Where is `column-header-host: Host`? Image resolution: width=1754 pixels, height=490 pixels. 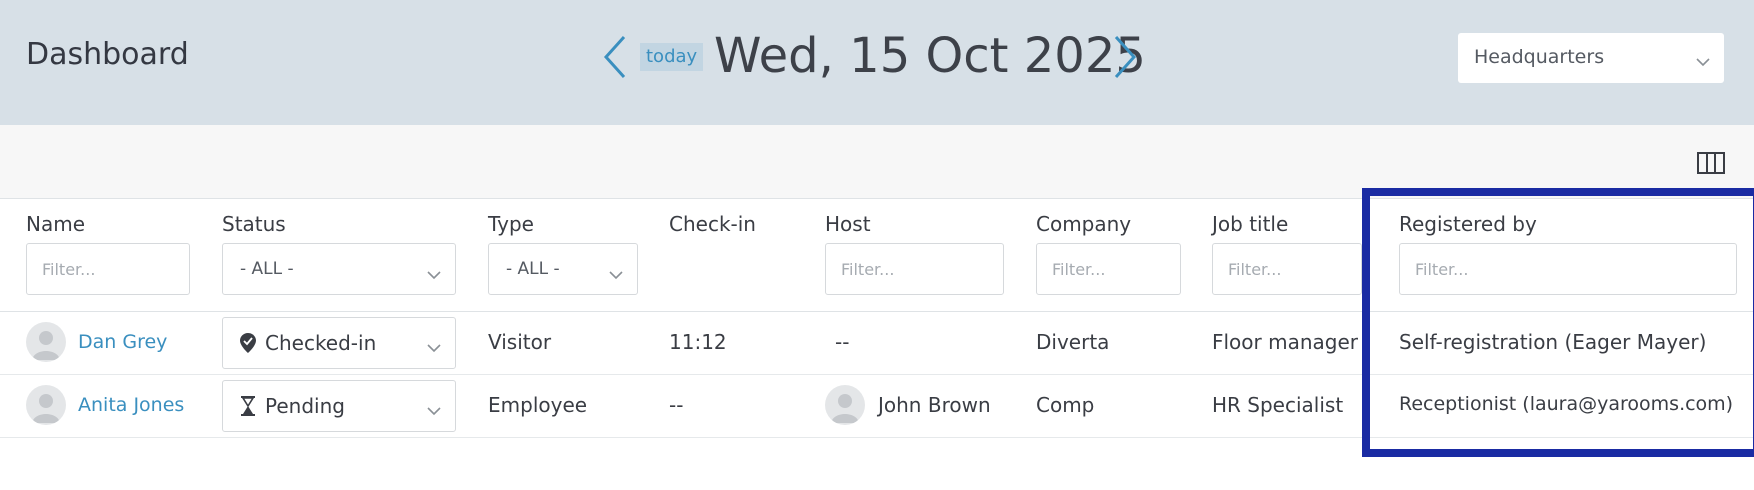 column-header-host: Host is located at coordinates (848, 224).